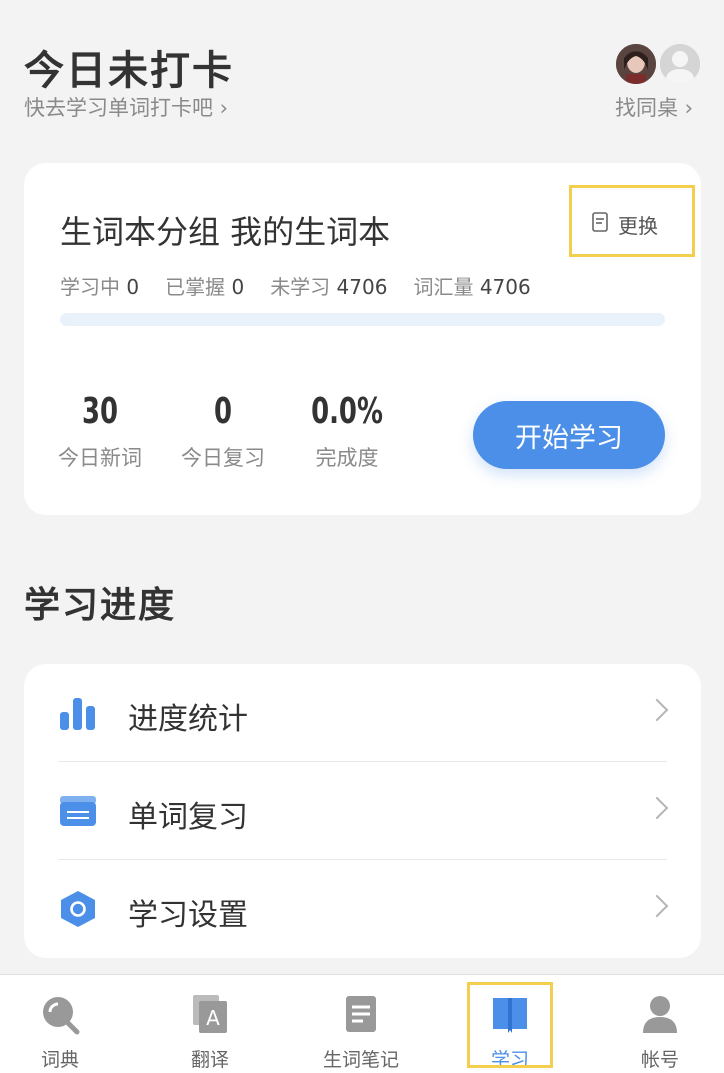 The height and width of the screenshot is (1073, 724). I want to click on active-tab-highlight, so click(510, 1025).